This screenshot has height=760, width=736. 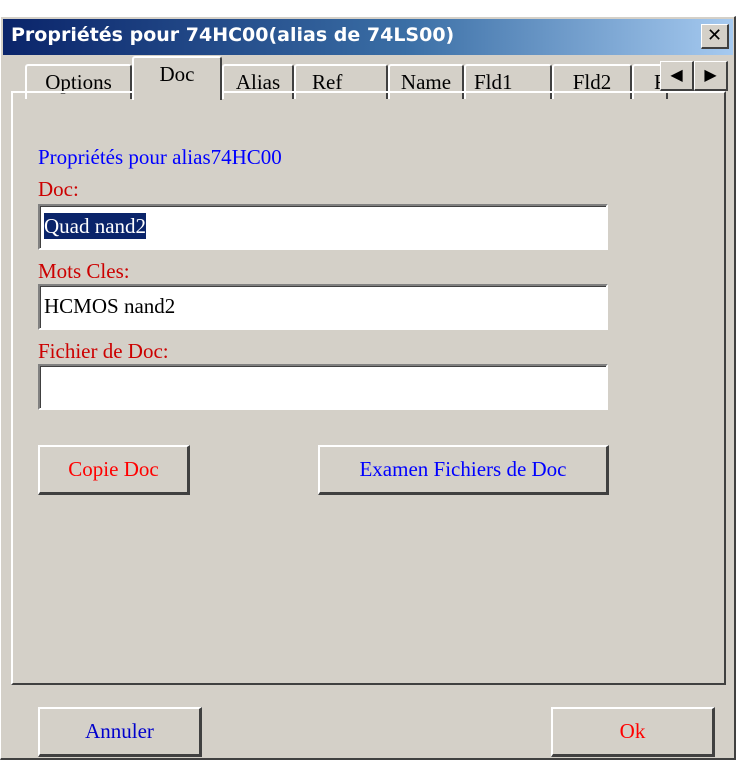 I want to click on keywords-field-value: HCMOS nand2, so click(x=110, y=306).